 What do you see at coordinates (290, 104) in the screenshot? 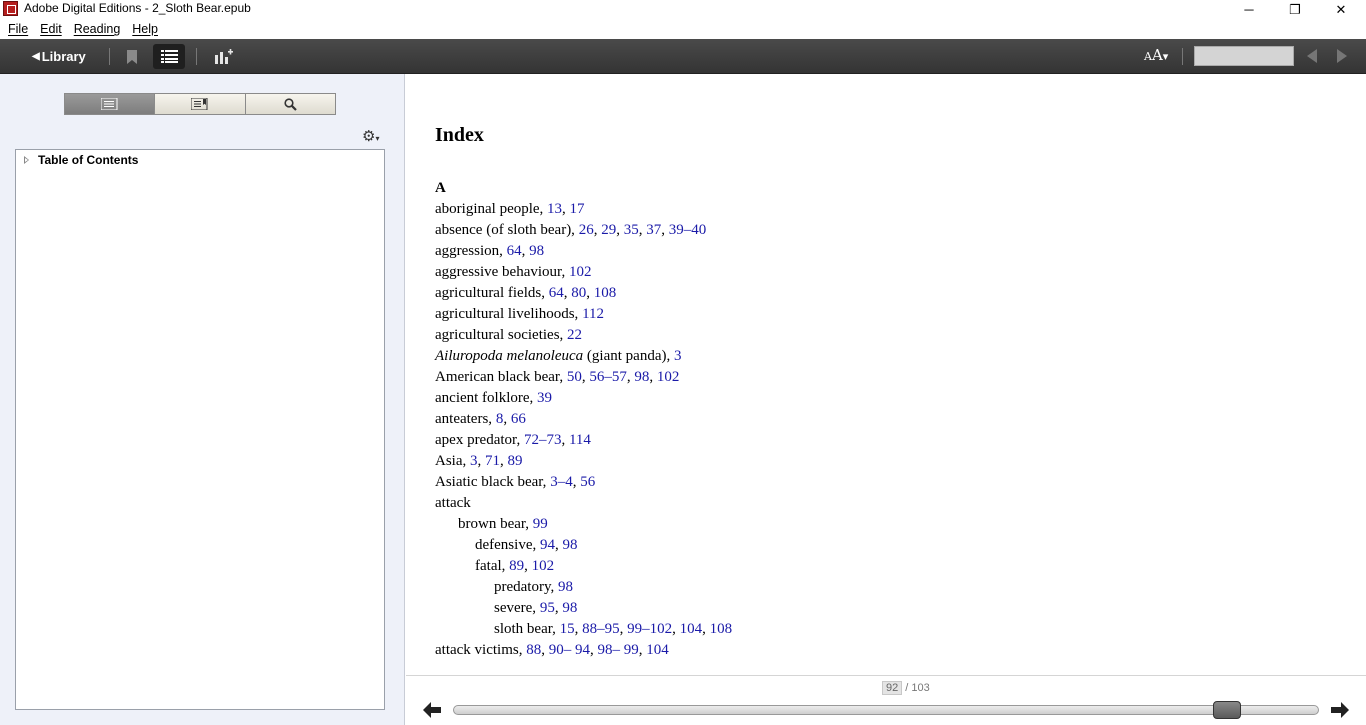
I see `search-tab` at bounding box center [290, 104].